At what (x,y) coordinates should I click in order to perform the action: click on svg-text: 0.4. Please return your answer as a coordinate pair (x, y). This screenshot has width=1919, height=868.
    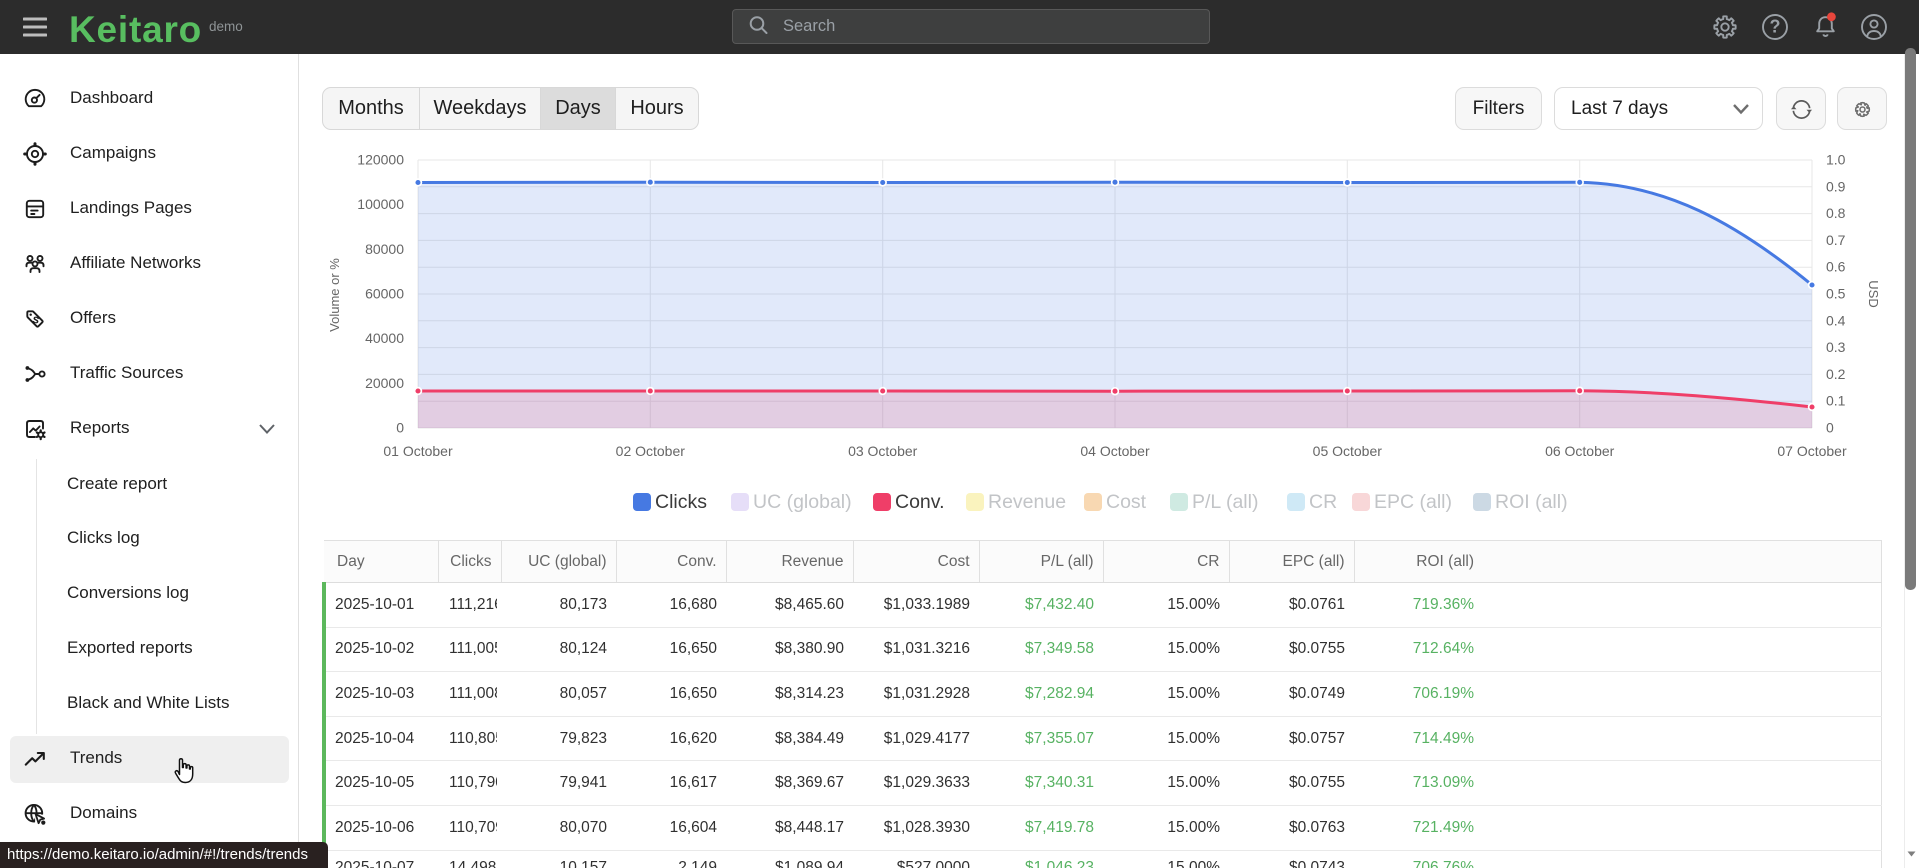
    Looking at the image, I should click on (1836, 320).